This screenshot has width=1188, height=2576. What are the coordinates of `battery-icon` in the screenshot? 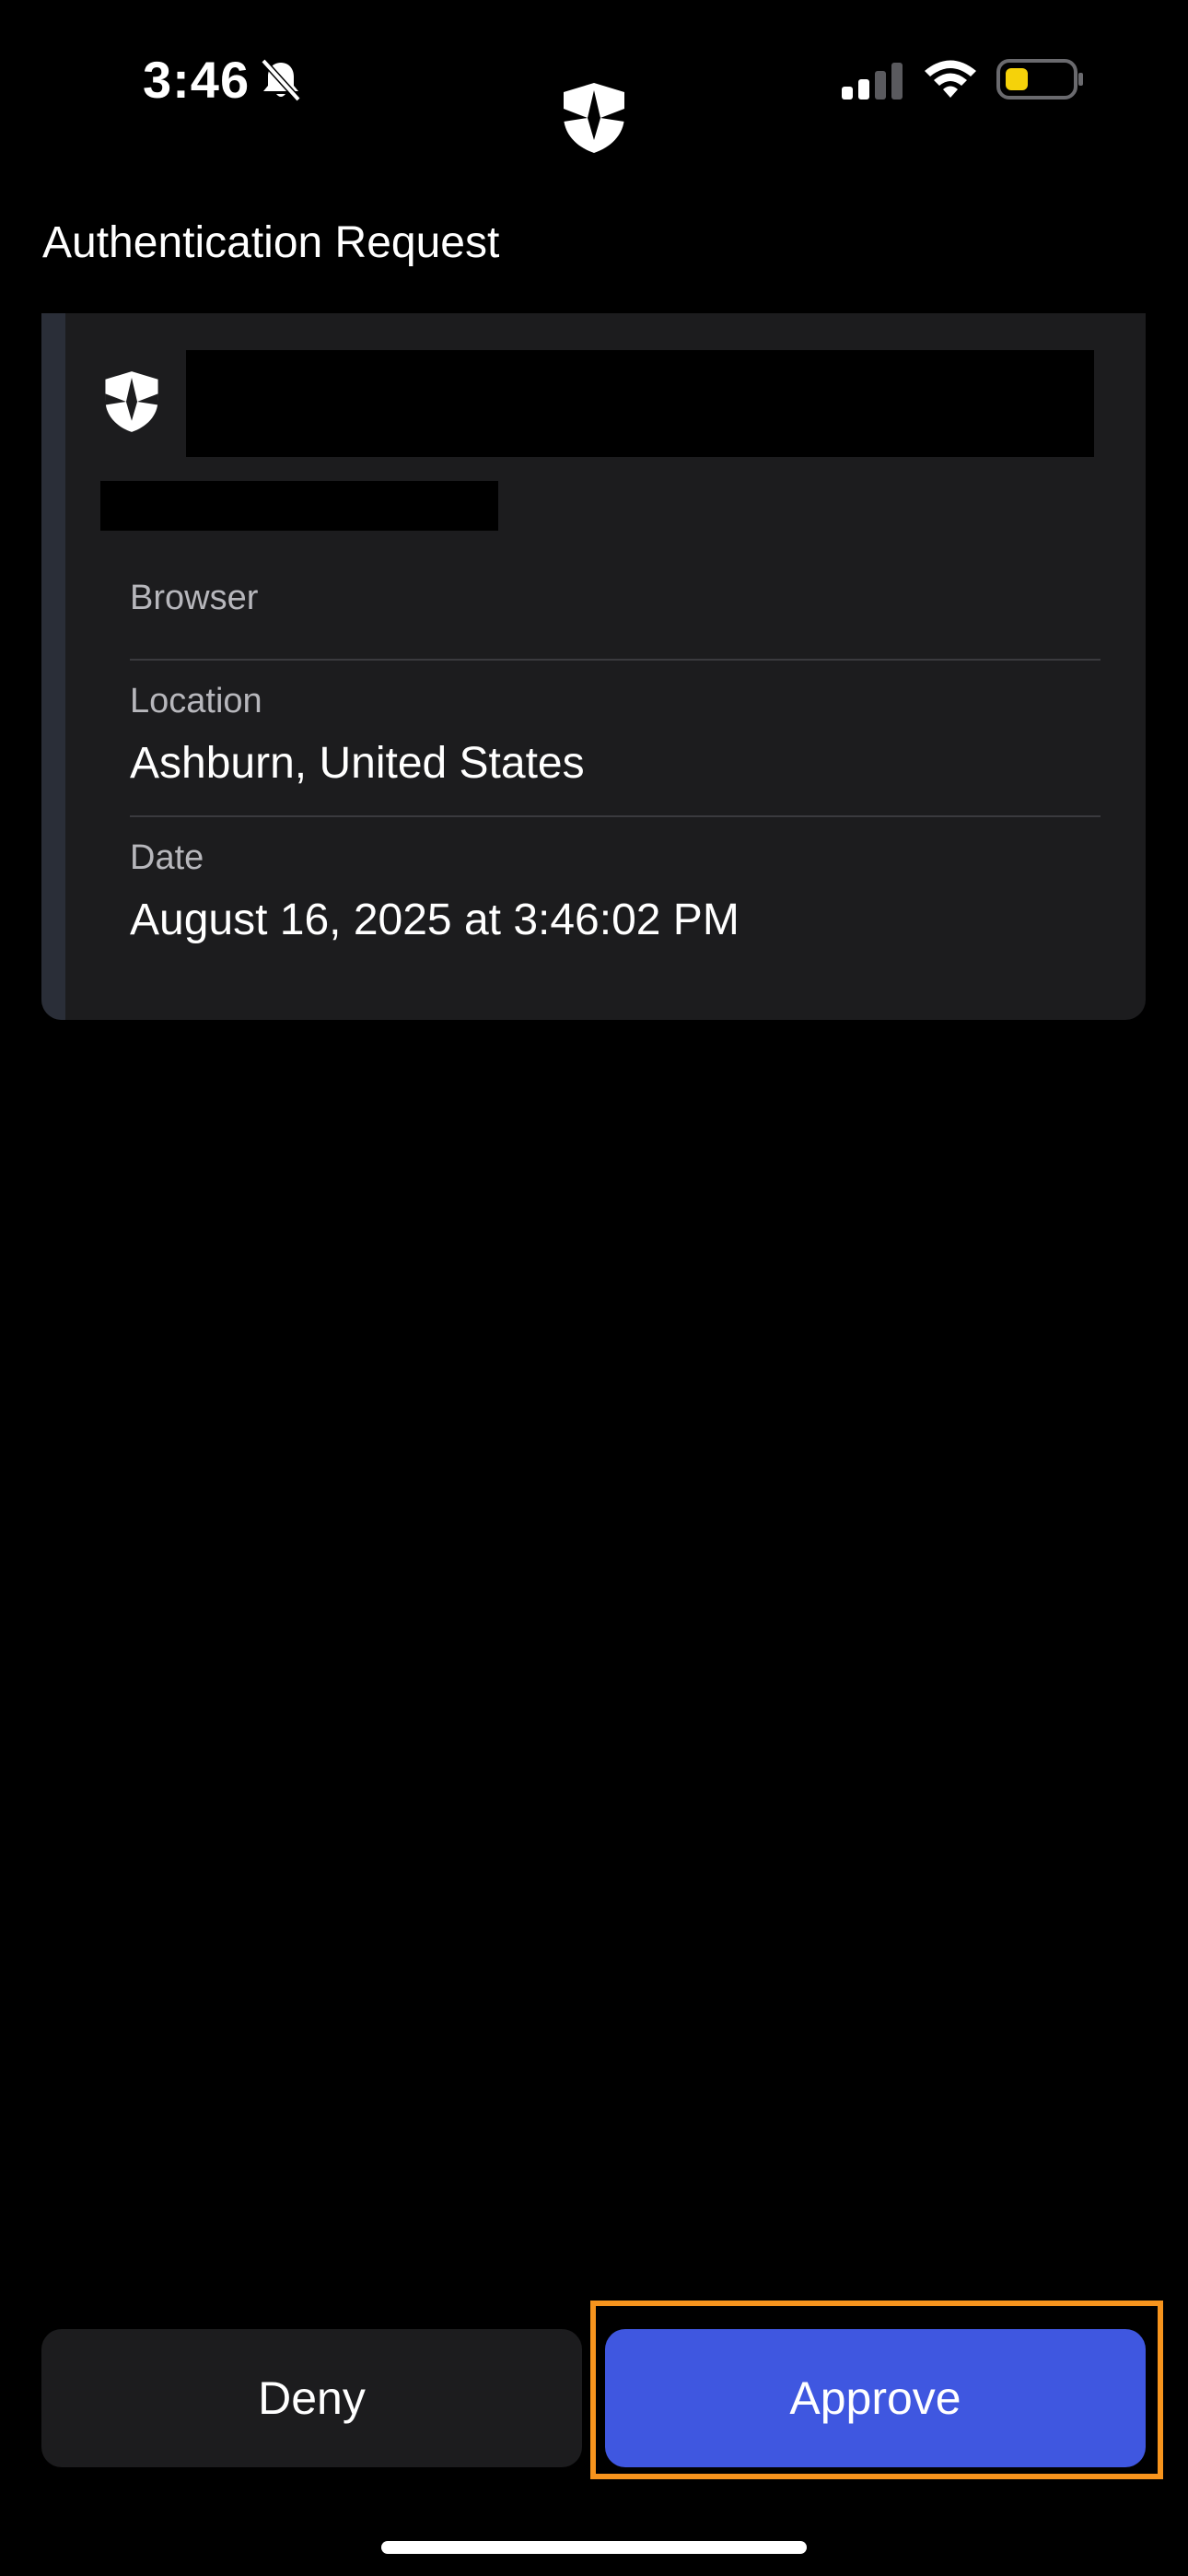 It's located at (1039, 79).